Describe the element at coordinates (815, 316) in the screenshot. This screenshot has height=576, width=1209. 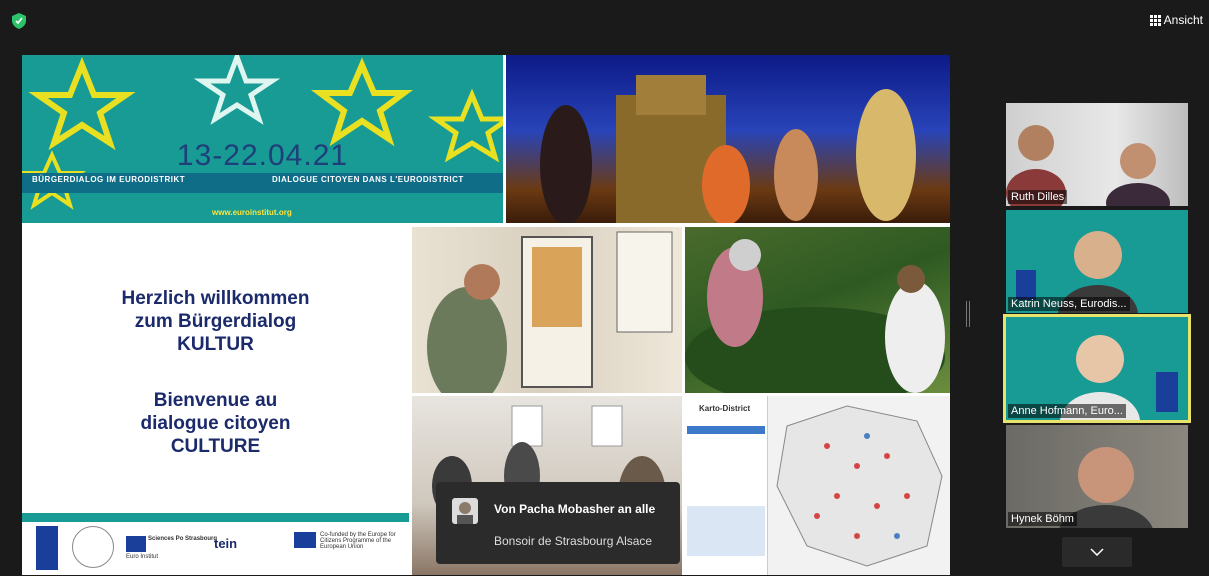
I see `garden-scene` at that location.